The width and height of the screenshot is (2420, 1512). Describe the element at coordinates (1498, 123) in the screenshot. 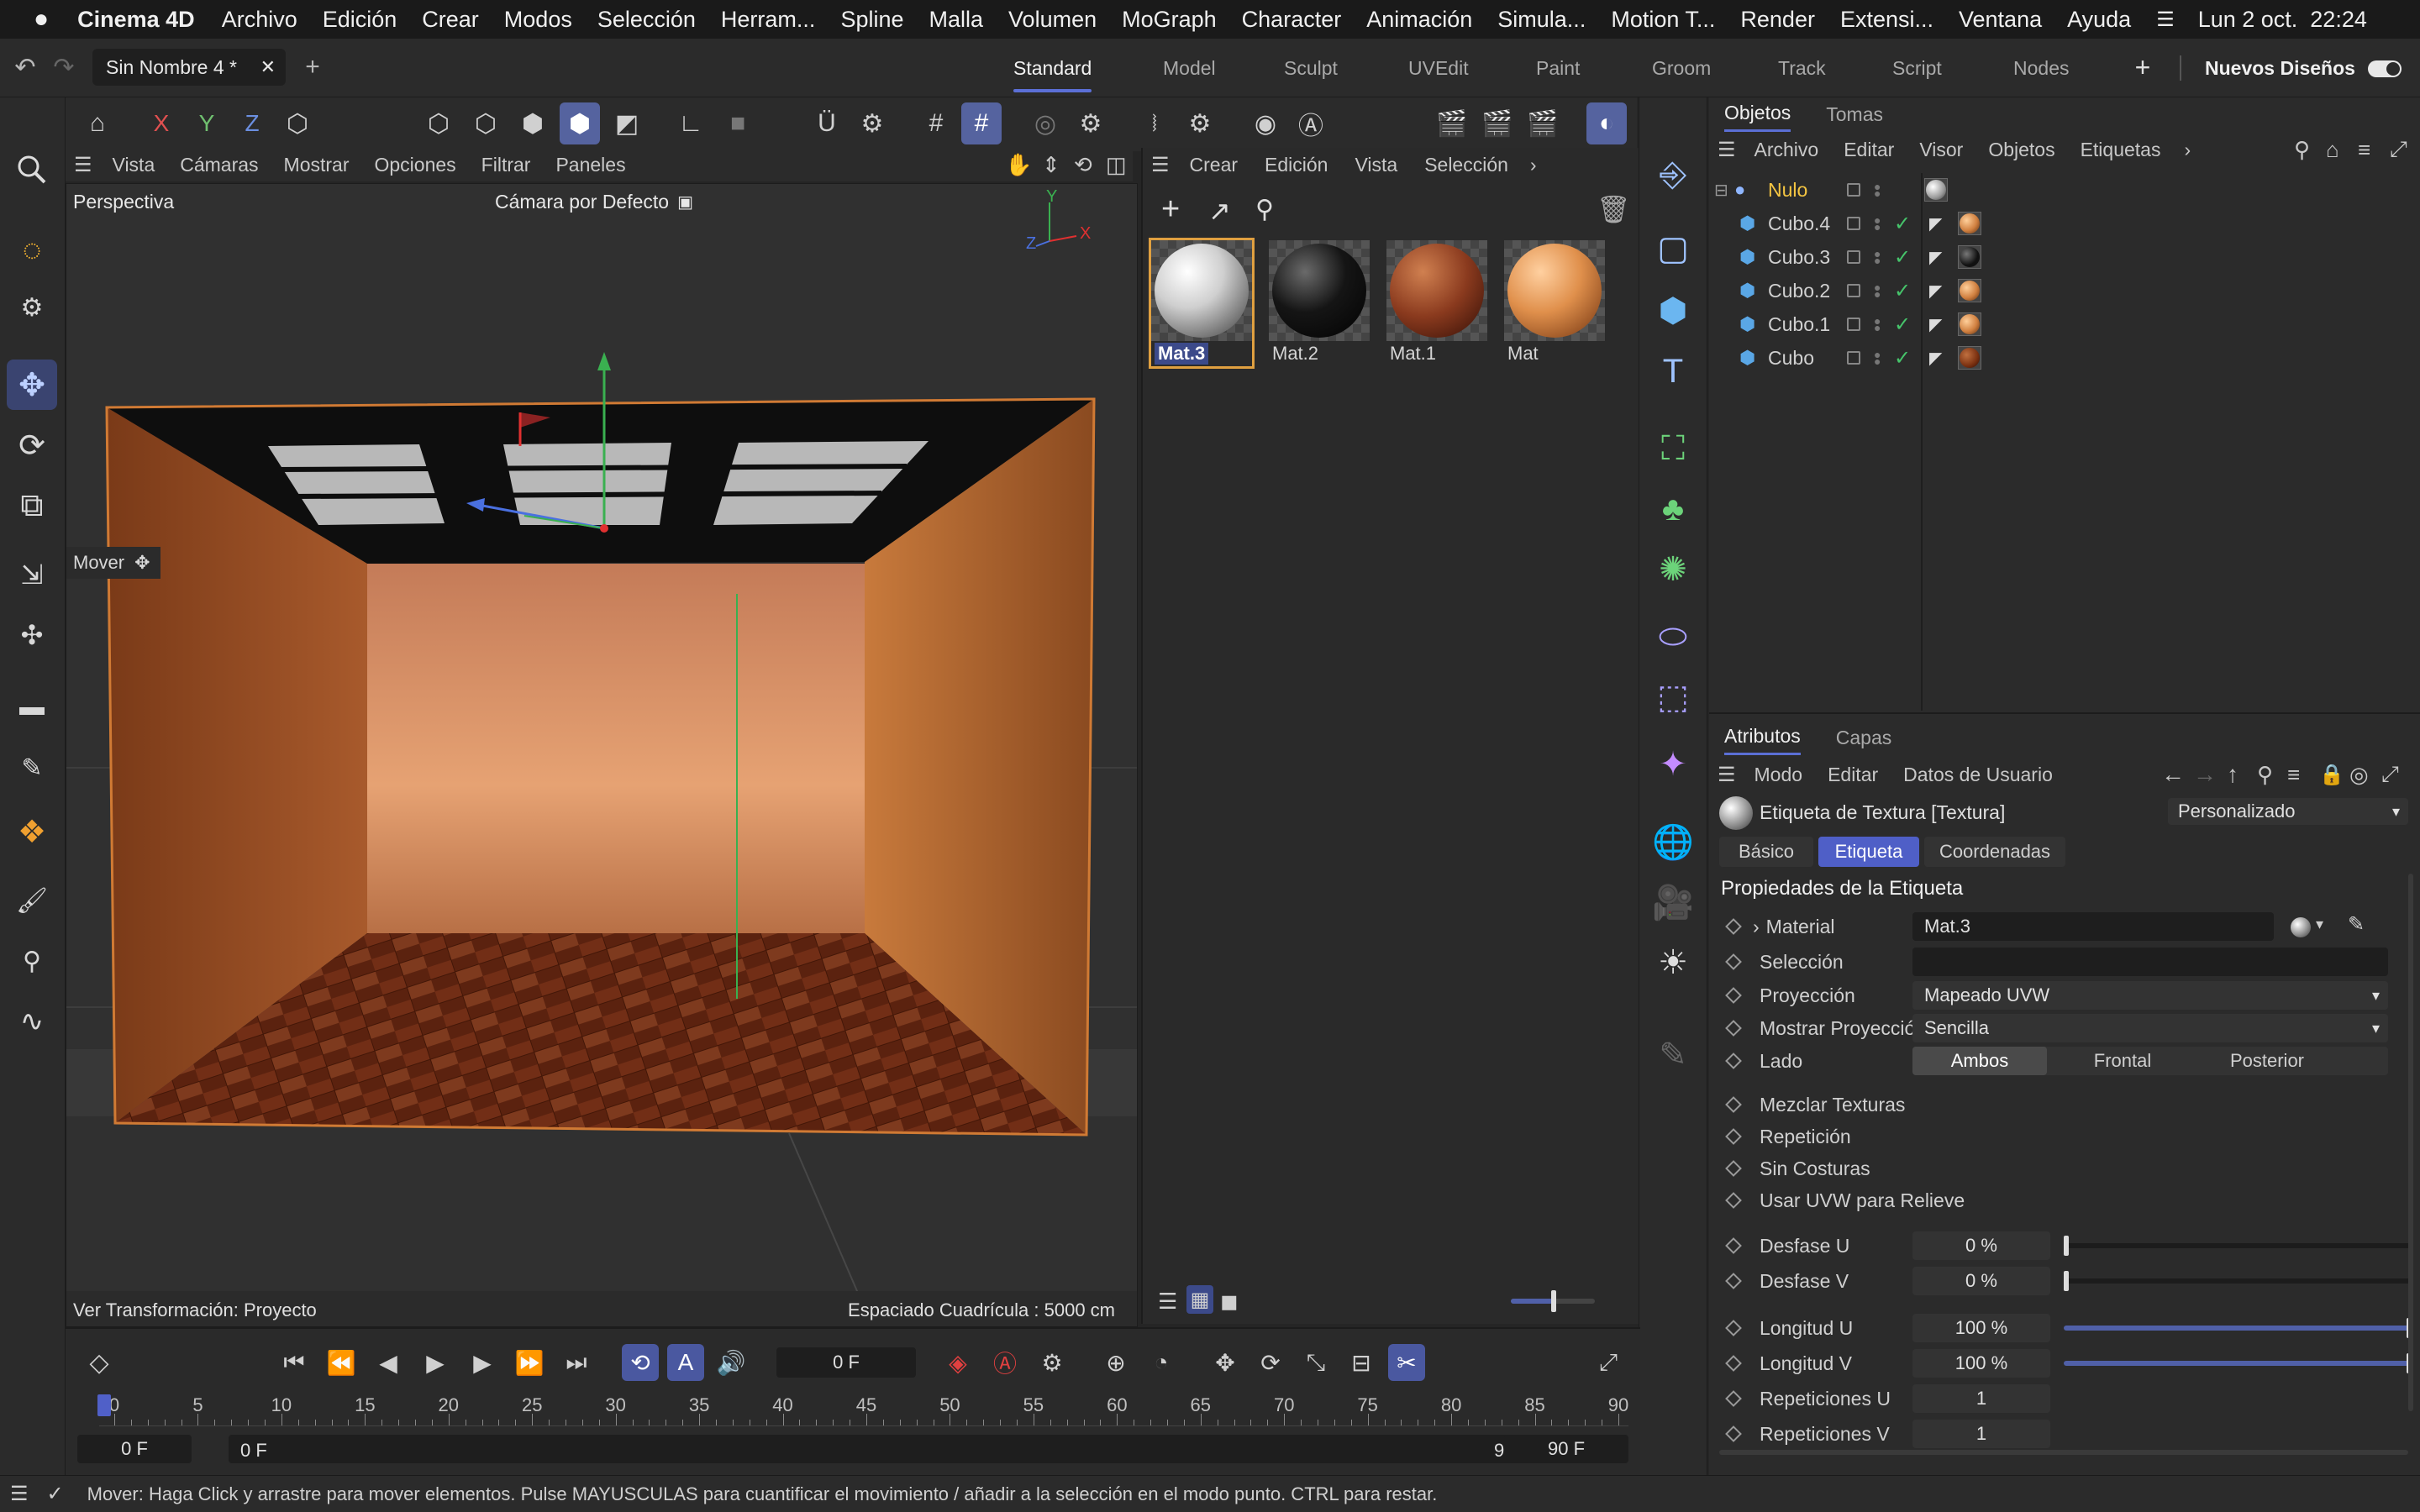

I see `render-picture-viewer-icon: 🎬` at that location.